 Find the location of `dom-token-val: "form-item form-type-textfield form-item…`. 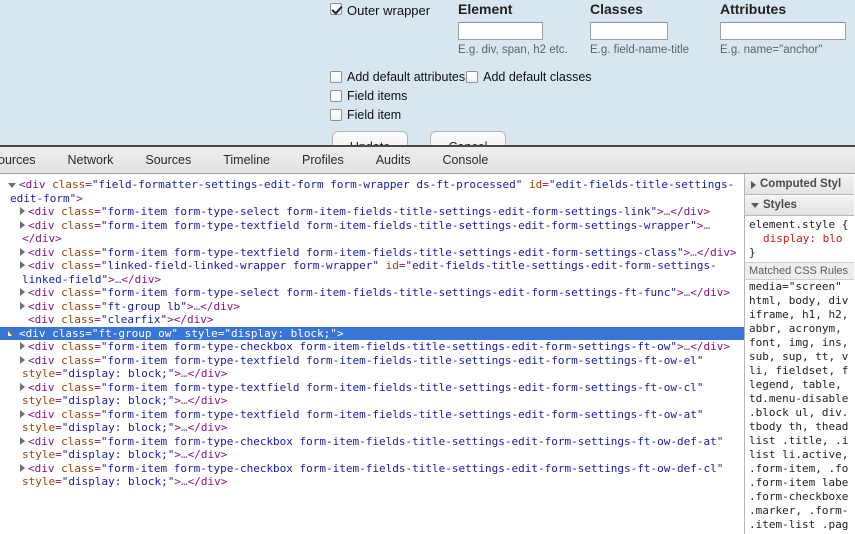

dom-token-val: "form-item form-type-textfield form-item… is located at coordinates (402, 414).